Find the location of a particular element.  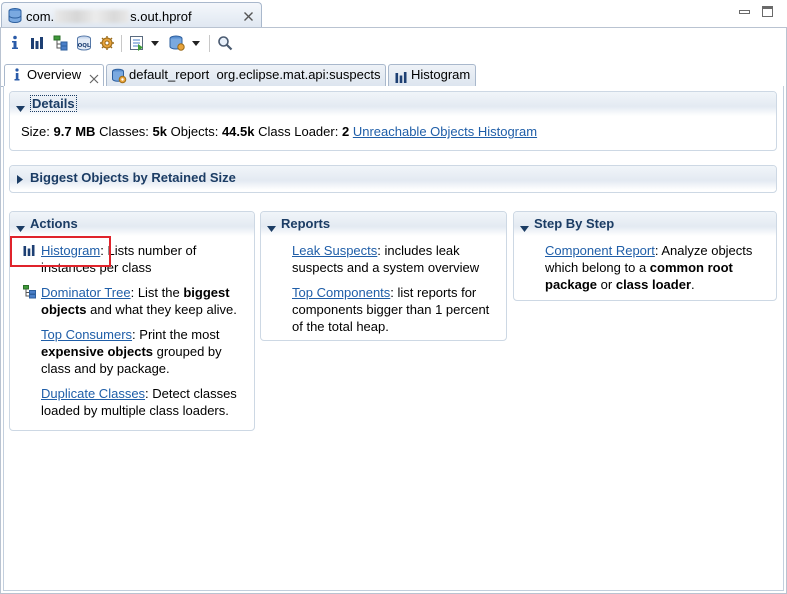

class-loader-value: 2 is located at coordinates (345, 131).